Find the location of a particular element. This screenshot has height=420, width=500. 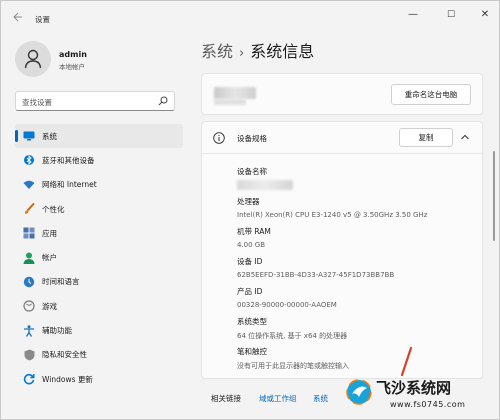

site-watermark: 飞沙系统网 www.fs0745.com is located at coordinates (422, 396).